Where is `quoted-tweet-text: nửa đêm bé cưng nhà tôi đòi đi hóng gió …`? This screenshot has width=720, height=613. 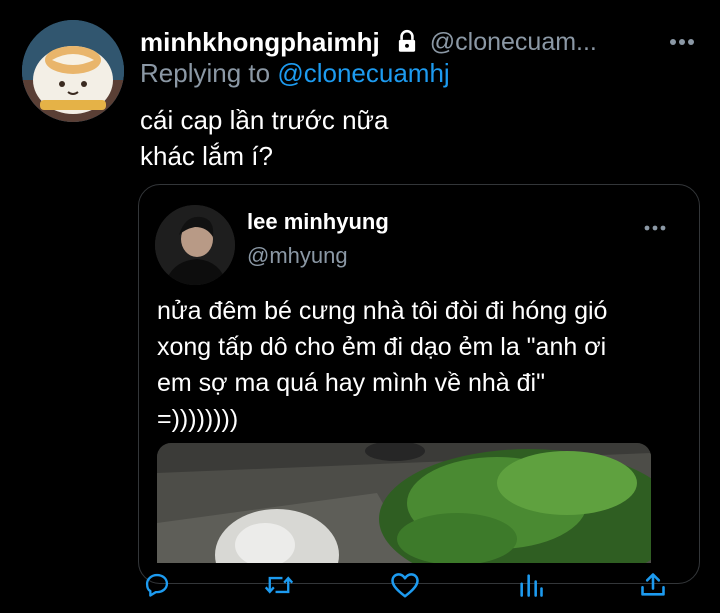 quoted-tweet-text: nửa đêm bé cưng nhà tôi đòi đi hóng gió … is located at coordinates (382, 365).